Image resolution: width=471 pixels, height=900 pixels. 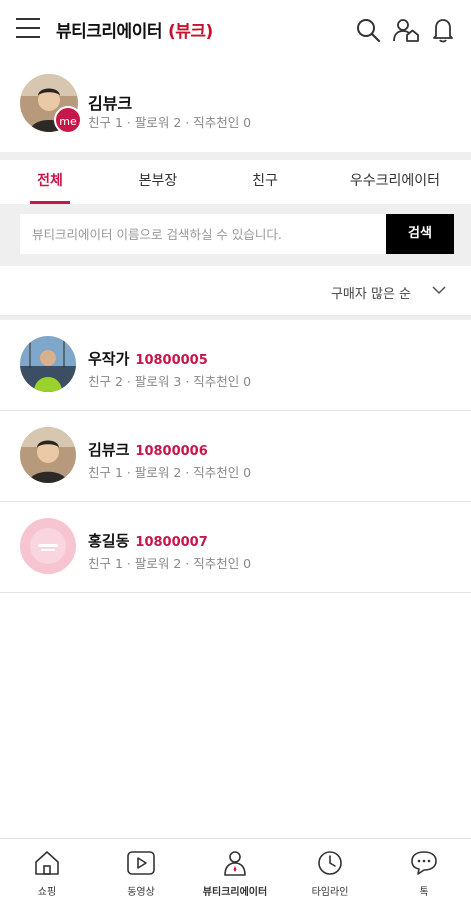 I want to click on friends-home-icon, so click(x=406, y=30).